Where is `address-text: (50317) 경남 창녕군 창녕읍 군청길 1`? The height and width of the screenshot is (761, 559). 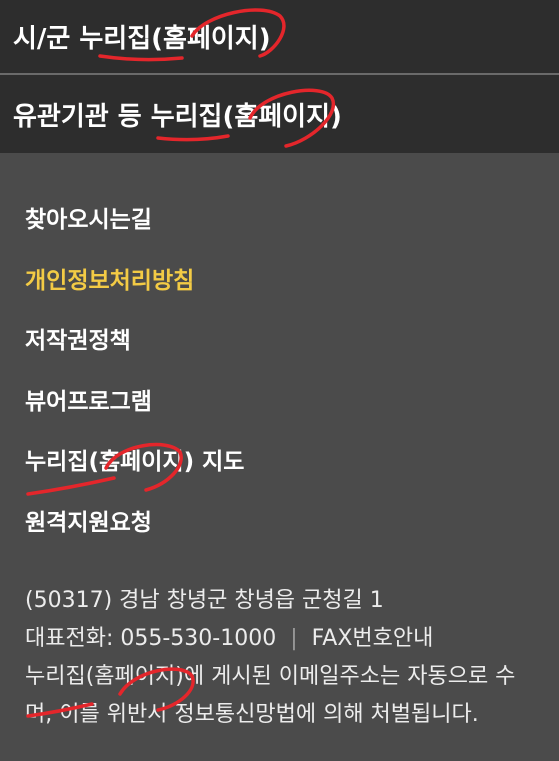 address-text: (50317) 경남 창녕군 창녕읍 군청길 1 is located at coordinates (204, 600).